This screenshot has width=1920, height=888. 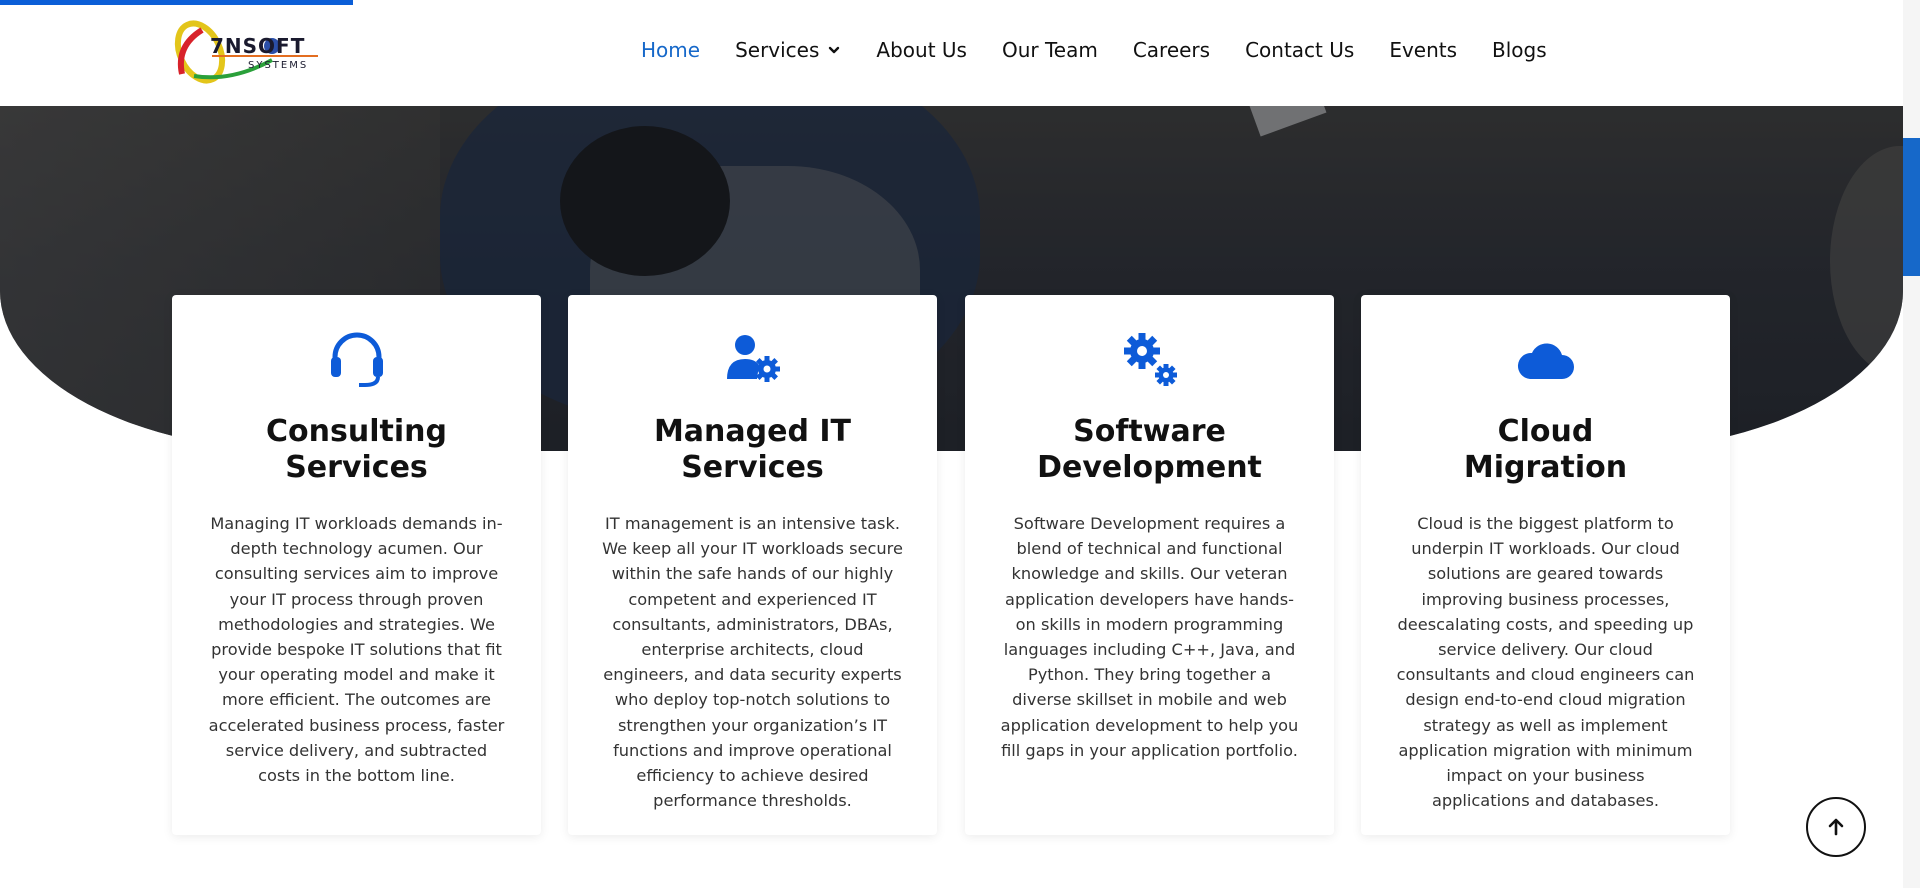 I want to click on nav-services: Services, so click(x=788, y=50).